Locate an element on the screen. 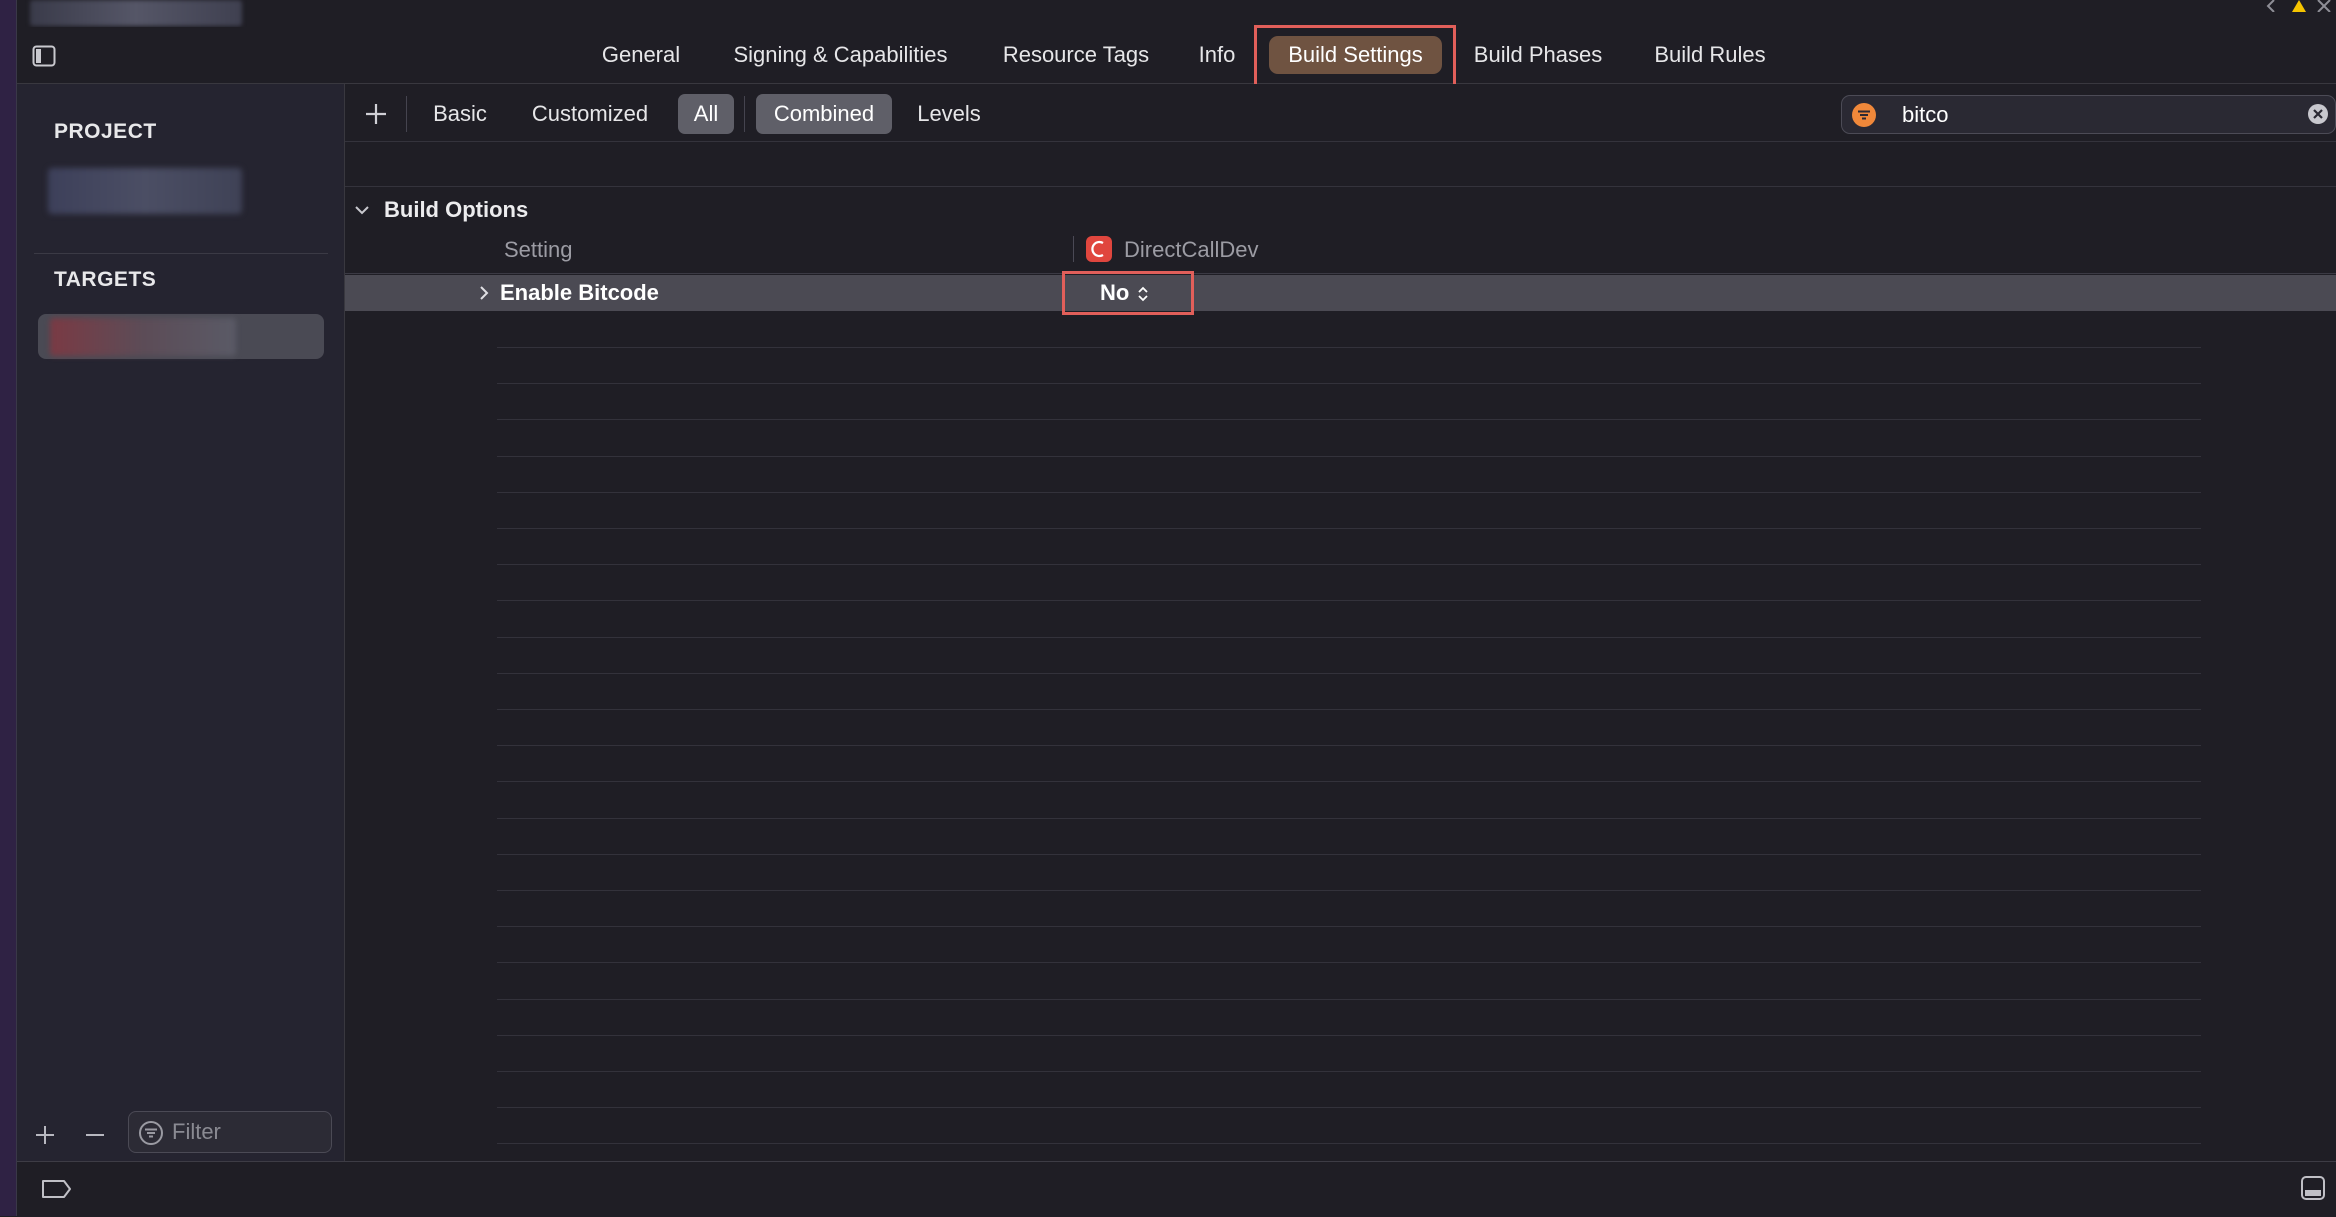 The image size is (2336, 1217). sidebar-toggle-icon is located at coordinates (44, 56).